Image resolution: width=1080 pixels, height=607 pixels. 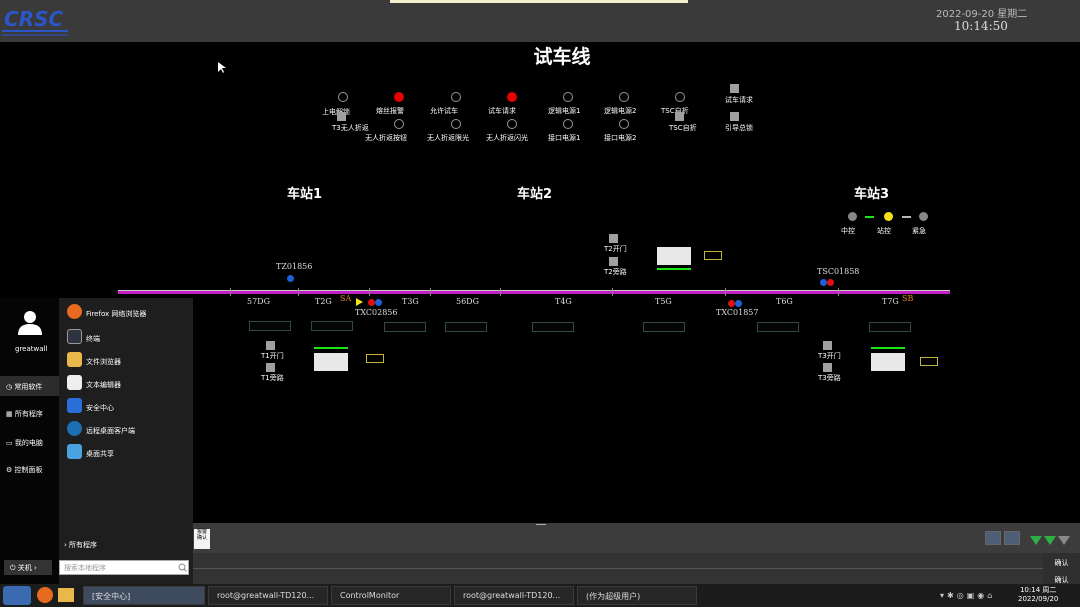 What do you see at coordinates (534, 292) in the screenshot?
I see `track-line` at bounding box center [534, 292].